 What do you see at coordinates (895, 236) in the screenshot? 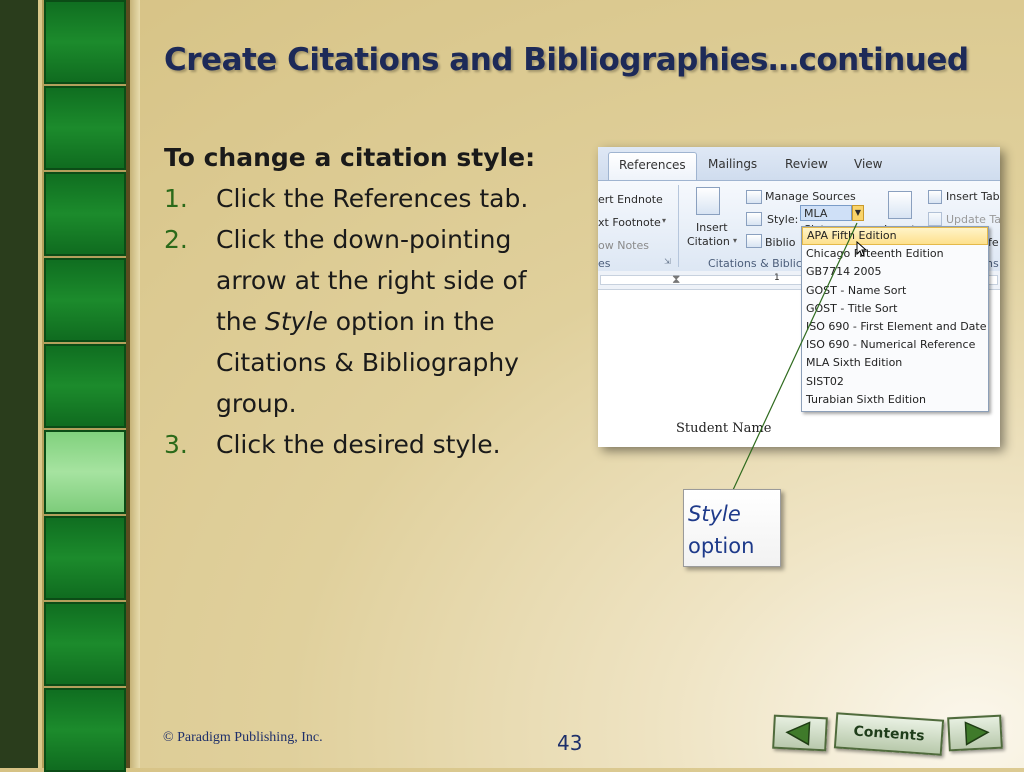
I see `style-option: APA Fifth Edition` at bounding box center [895, 236].